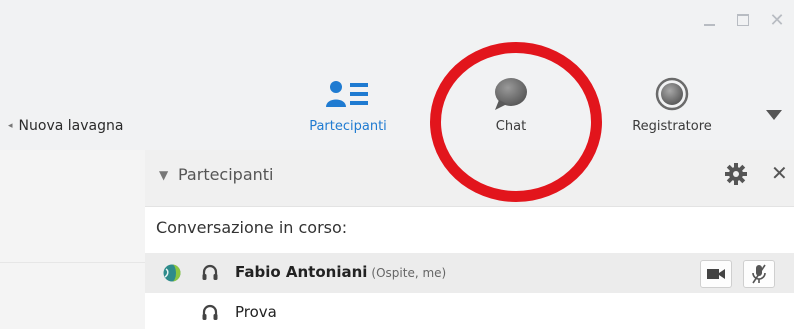 This screenshot has width=794, height=333. I want to click on participants-button: Partecipanti, so click(348, 110).